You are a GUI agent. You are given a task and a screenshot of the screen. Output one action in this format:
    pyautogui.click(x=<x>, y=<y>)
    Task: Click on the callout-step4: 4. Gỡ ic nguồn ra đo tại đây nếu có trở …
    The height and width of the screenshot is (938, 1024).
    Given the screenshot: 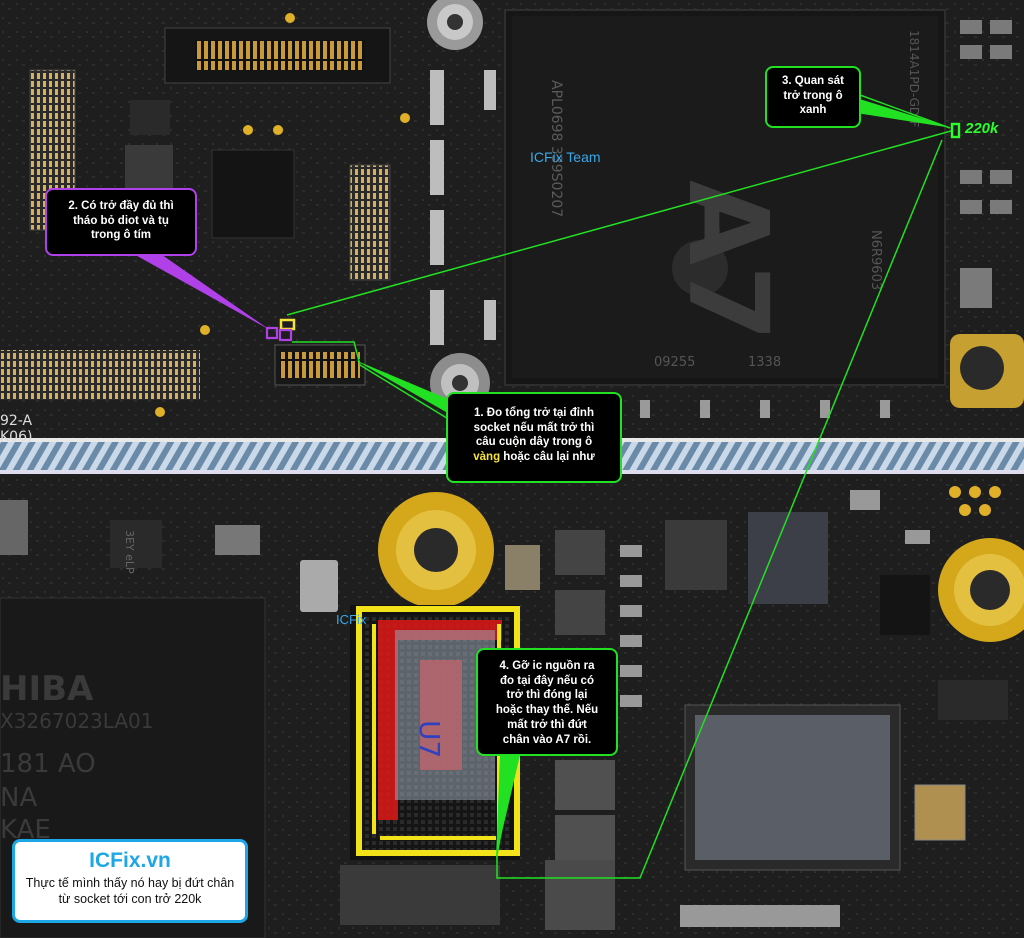 What is the action you would take?
    pyautogui.click(x=547, y=702)
    